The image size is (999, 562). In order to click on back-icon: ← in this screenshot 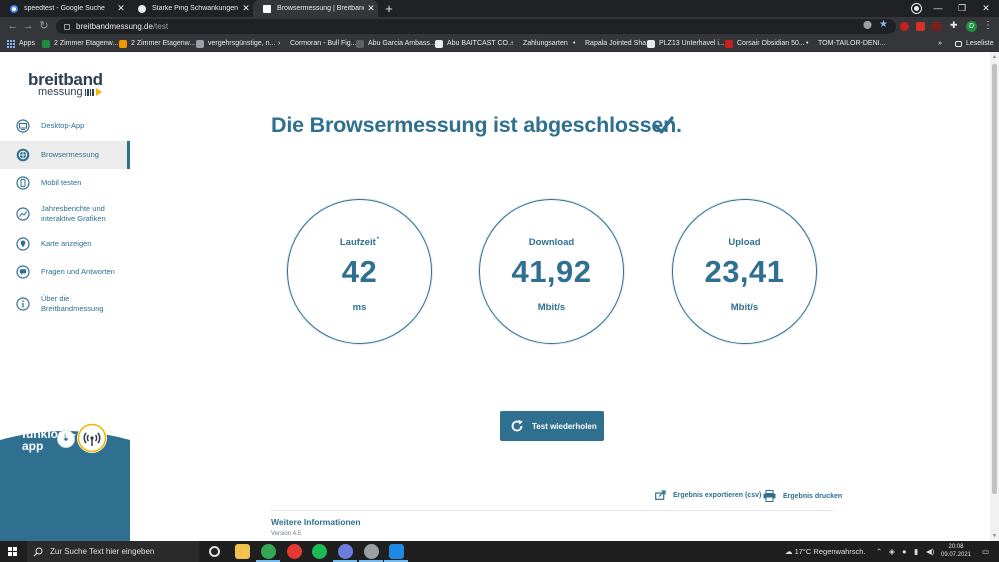, I will do `click(13, 26)`.